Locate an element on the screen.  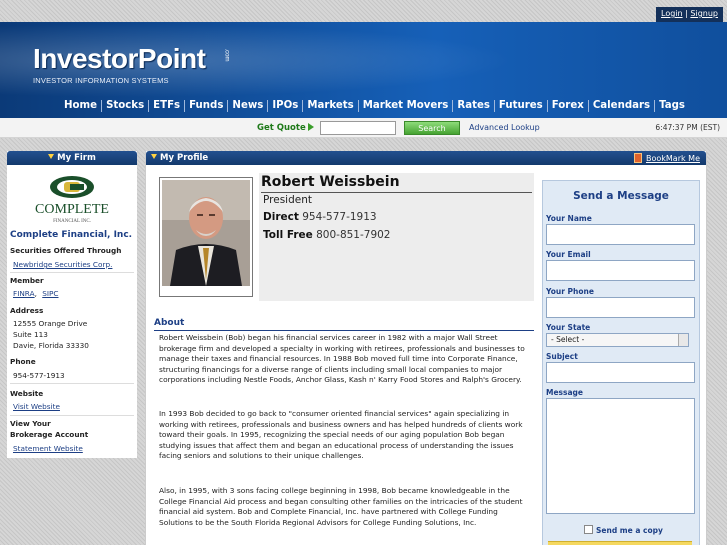
nav-stocks: Stocks is located at coordinates (126, 106).